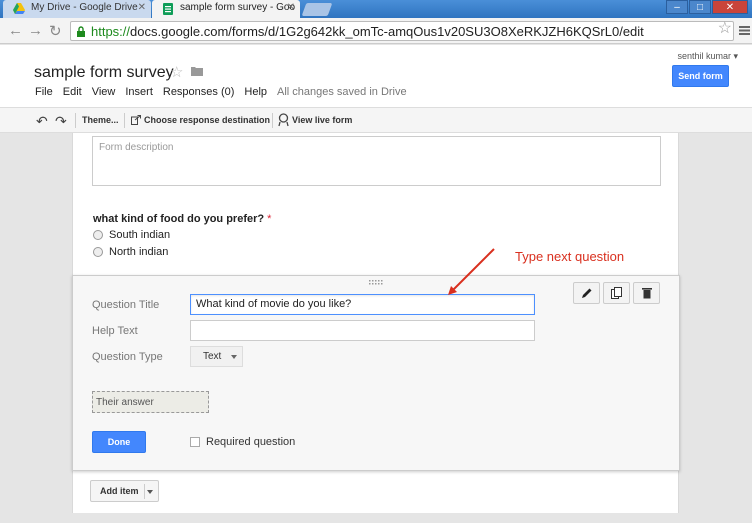 The width and height of the screenshot is (752, 523). I want to click on view-live-form-icon, so click(283, 120).